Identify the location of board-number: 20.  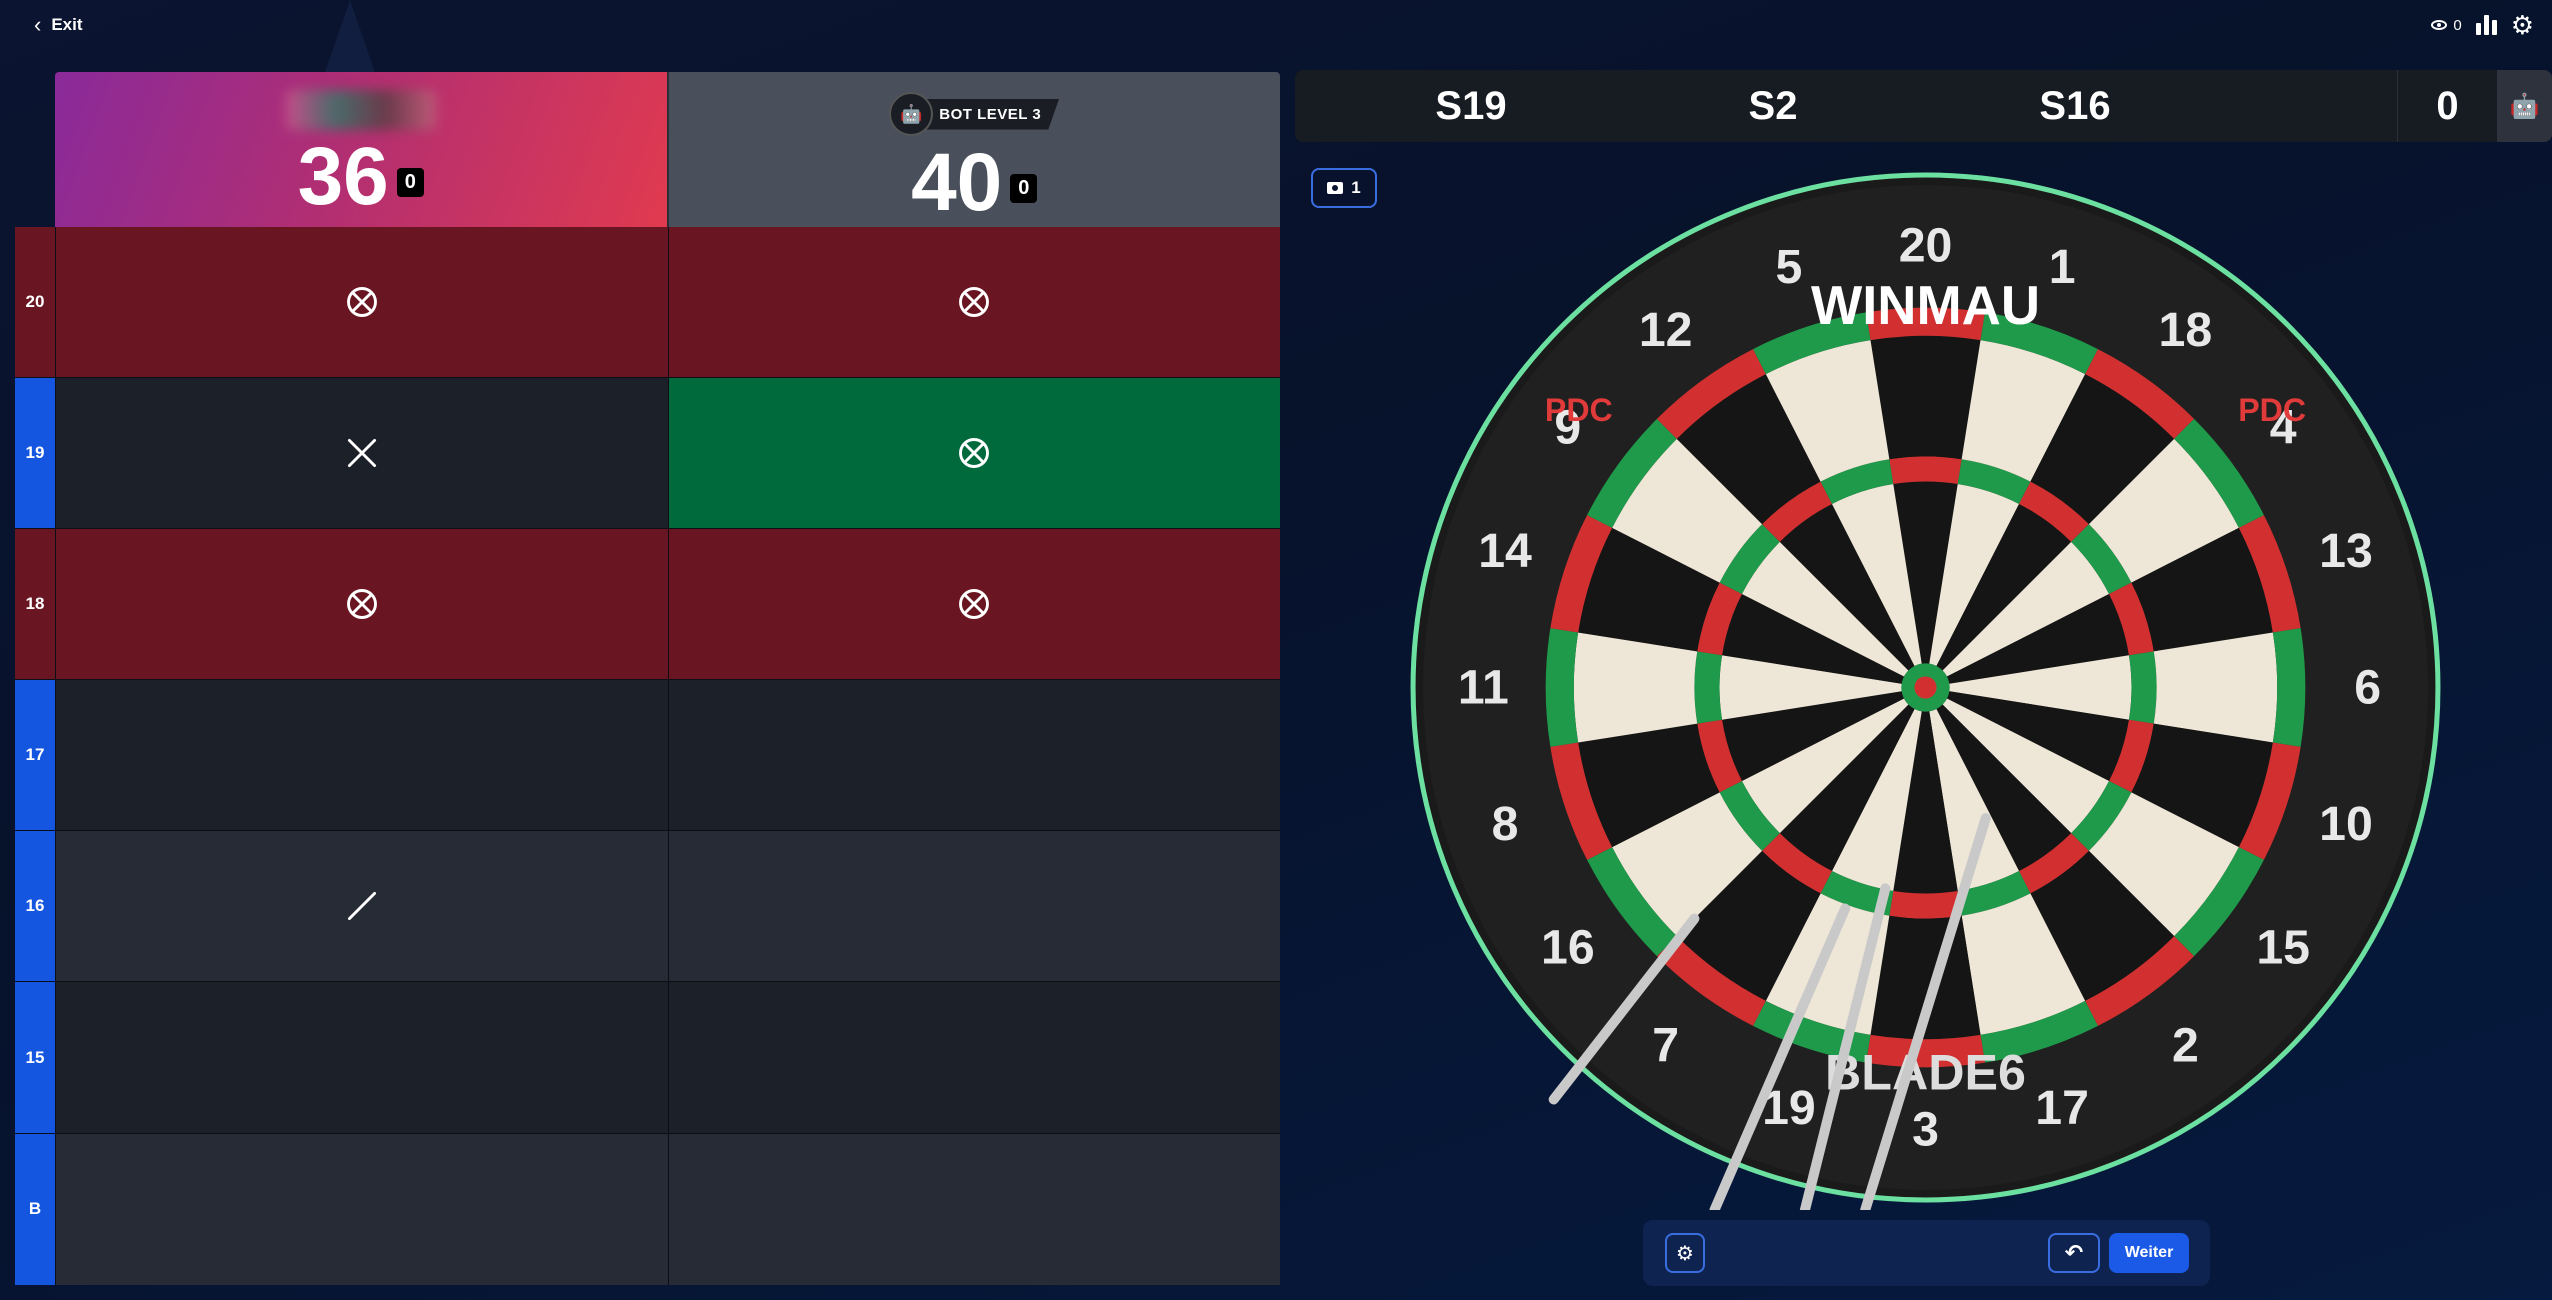
(1926, 245).